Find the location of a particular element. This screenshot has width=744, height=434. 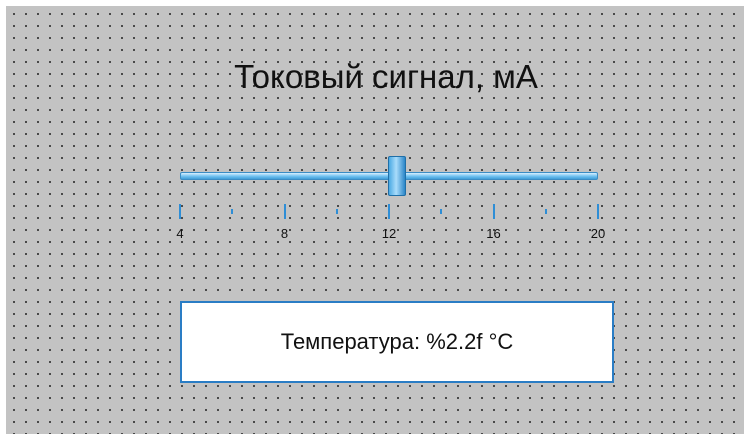

slider-tick-label: 4 is located at coordinates (180, 233).